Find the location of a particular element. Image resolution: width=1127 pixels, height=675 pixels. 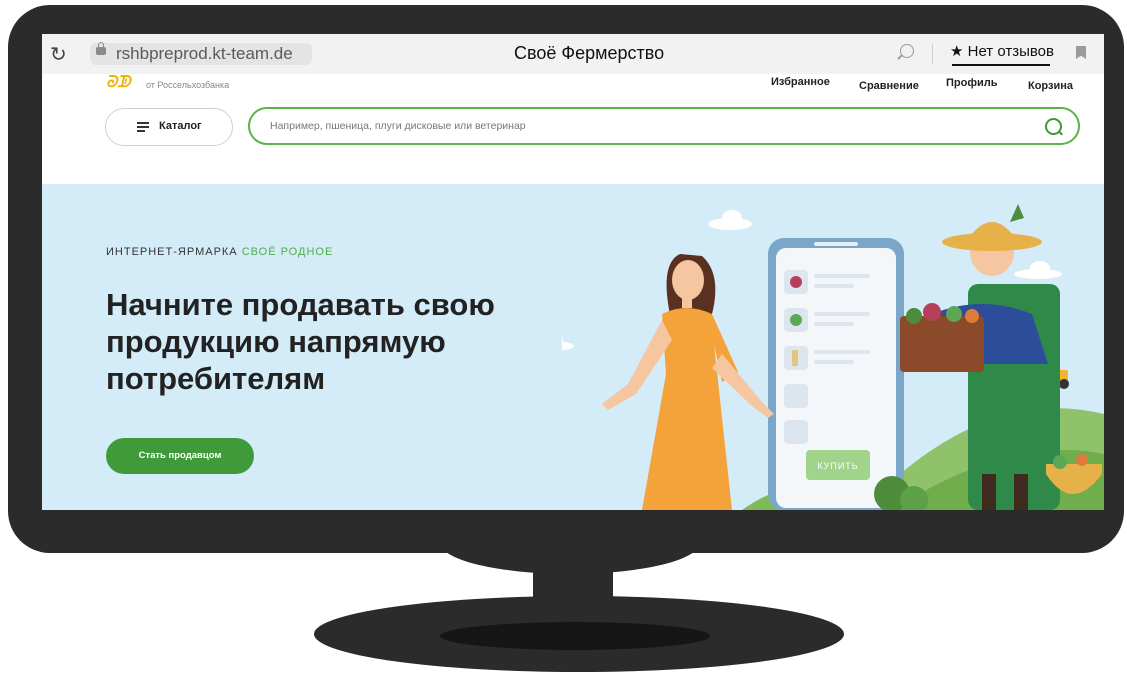

monitor-stand-base-shadow is located at coordinates (575, 636).